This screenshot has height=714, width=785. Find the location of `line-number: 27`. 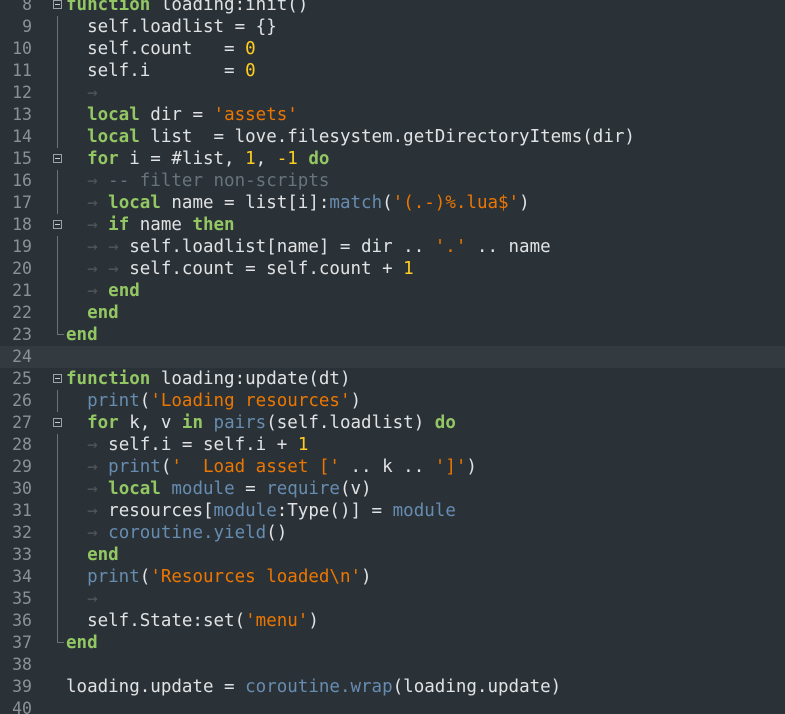

line-number: 27 is located at coordinates (22, 422).